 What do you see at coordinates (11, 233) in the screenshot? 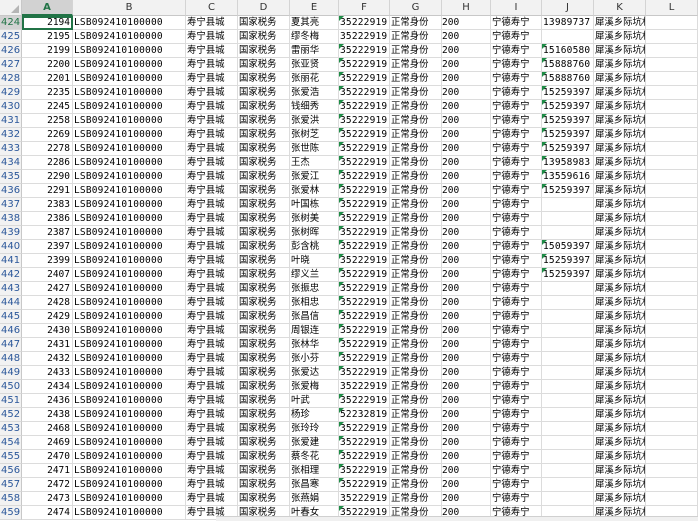
I see `row-header: 439` at bounding box center [11, 233].